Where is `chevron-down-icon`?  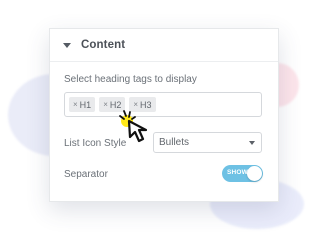
chevron-down-icon is located at coordinates (252, 142).